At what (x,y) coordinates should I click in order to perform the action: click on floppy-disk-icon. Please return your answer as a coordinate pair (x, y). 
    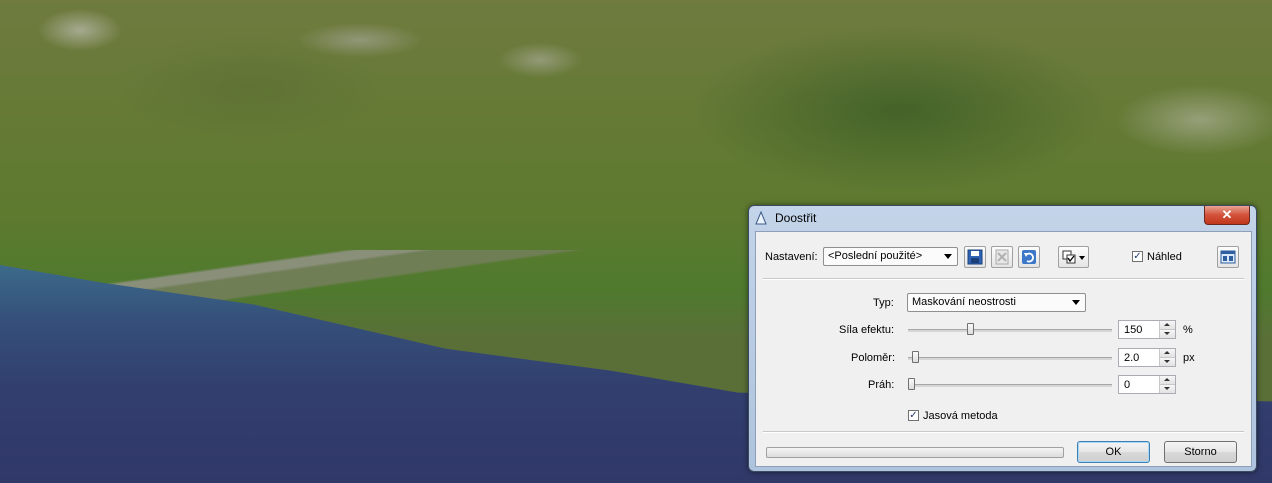
    Looking at the image, I should click on (975, 257).